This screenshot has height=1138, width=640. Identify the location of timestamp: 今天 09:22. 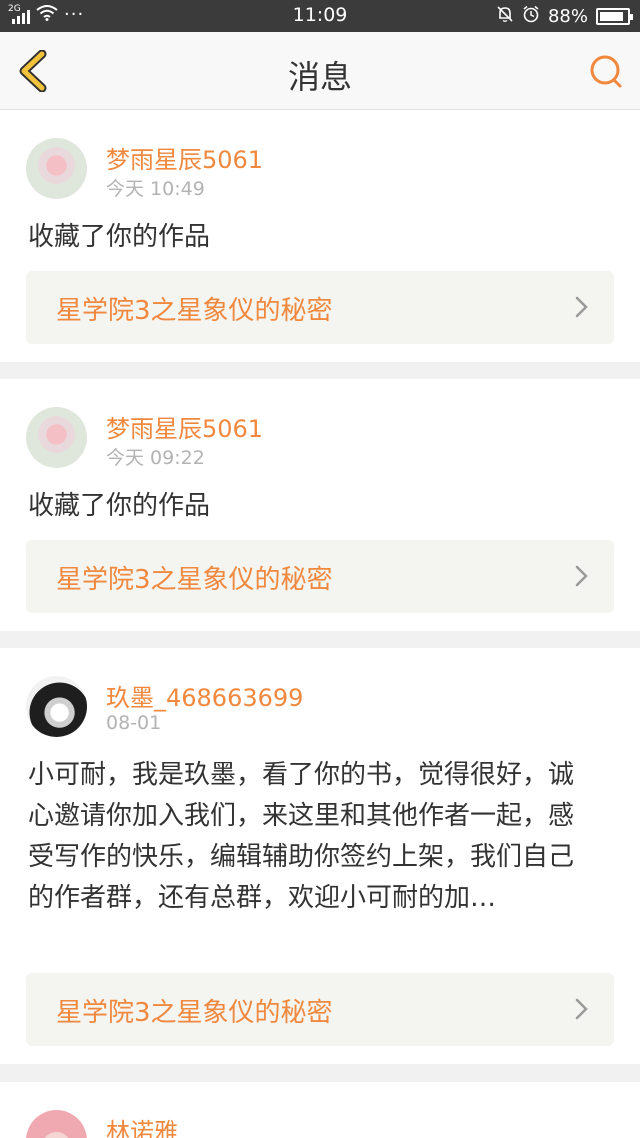
(155, 458).